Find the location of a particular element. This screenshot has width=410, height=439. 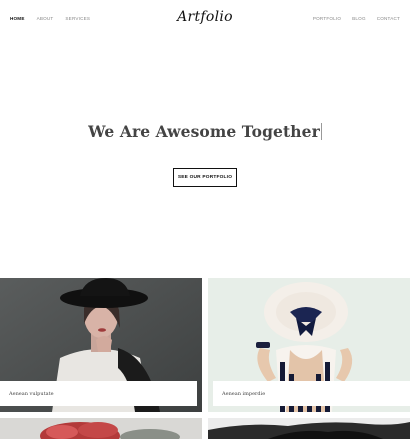

hero-title: We Are Awesome Together is located at coordinates (205, 131).